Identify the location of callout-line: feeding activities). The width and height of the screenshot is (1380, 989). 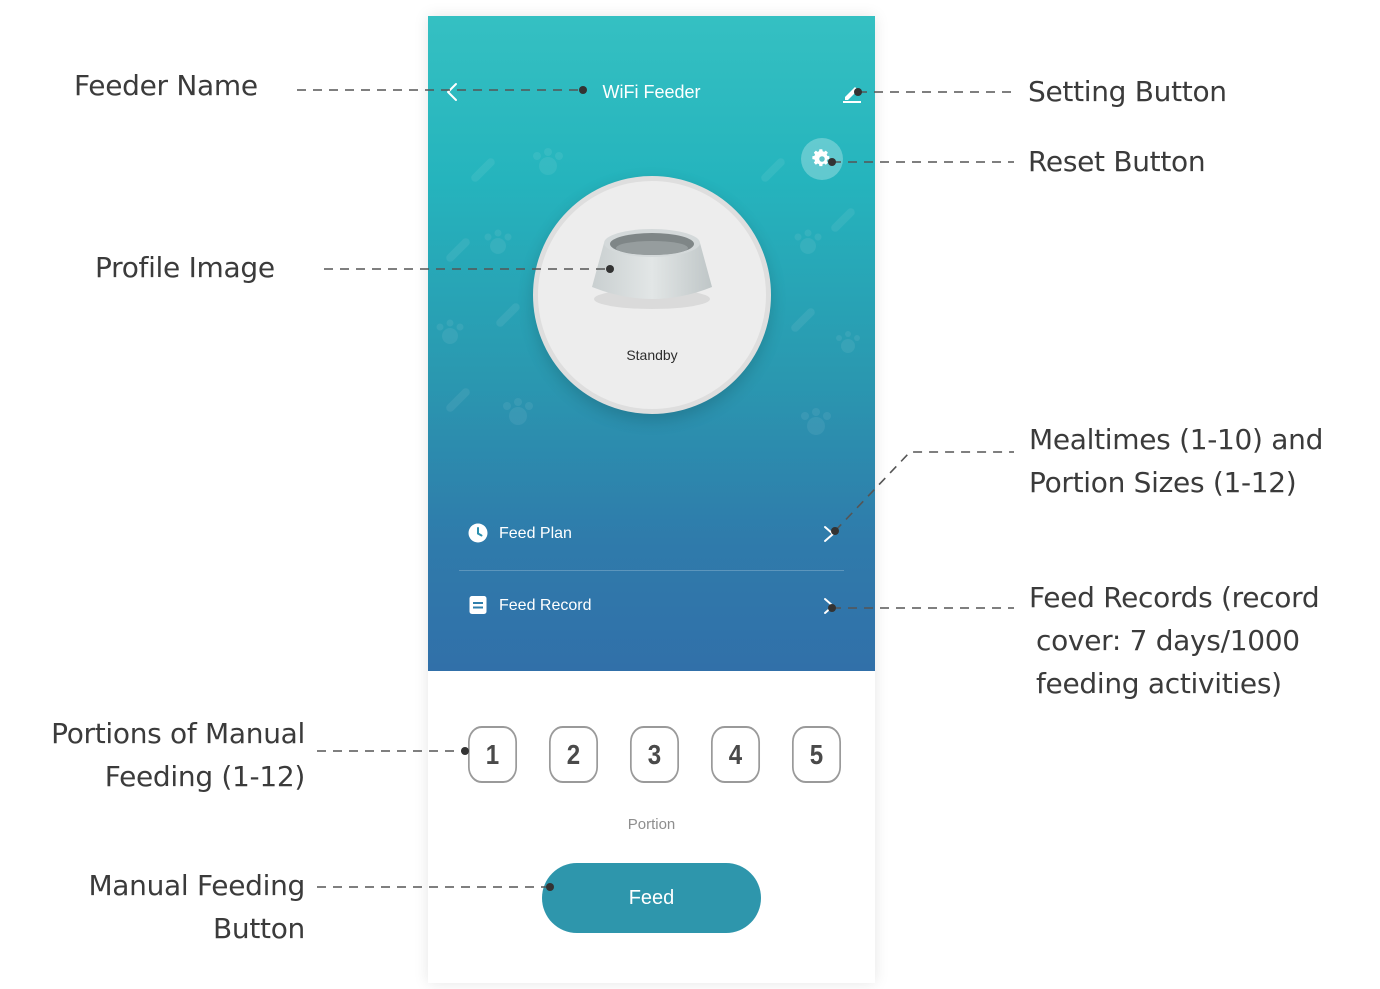
(1159, 683).